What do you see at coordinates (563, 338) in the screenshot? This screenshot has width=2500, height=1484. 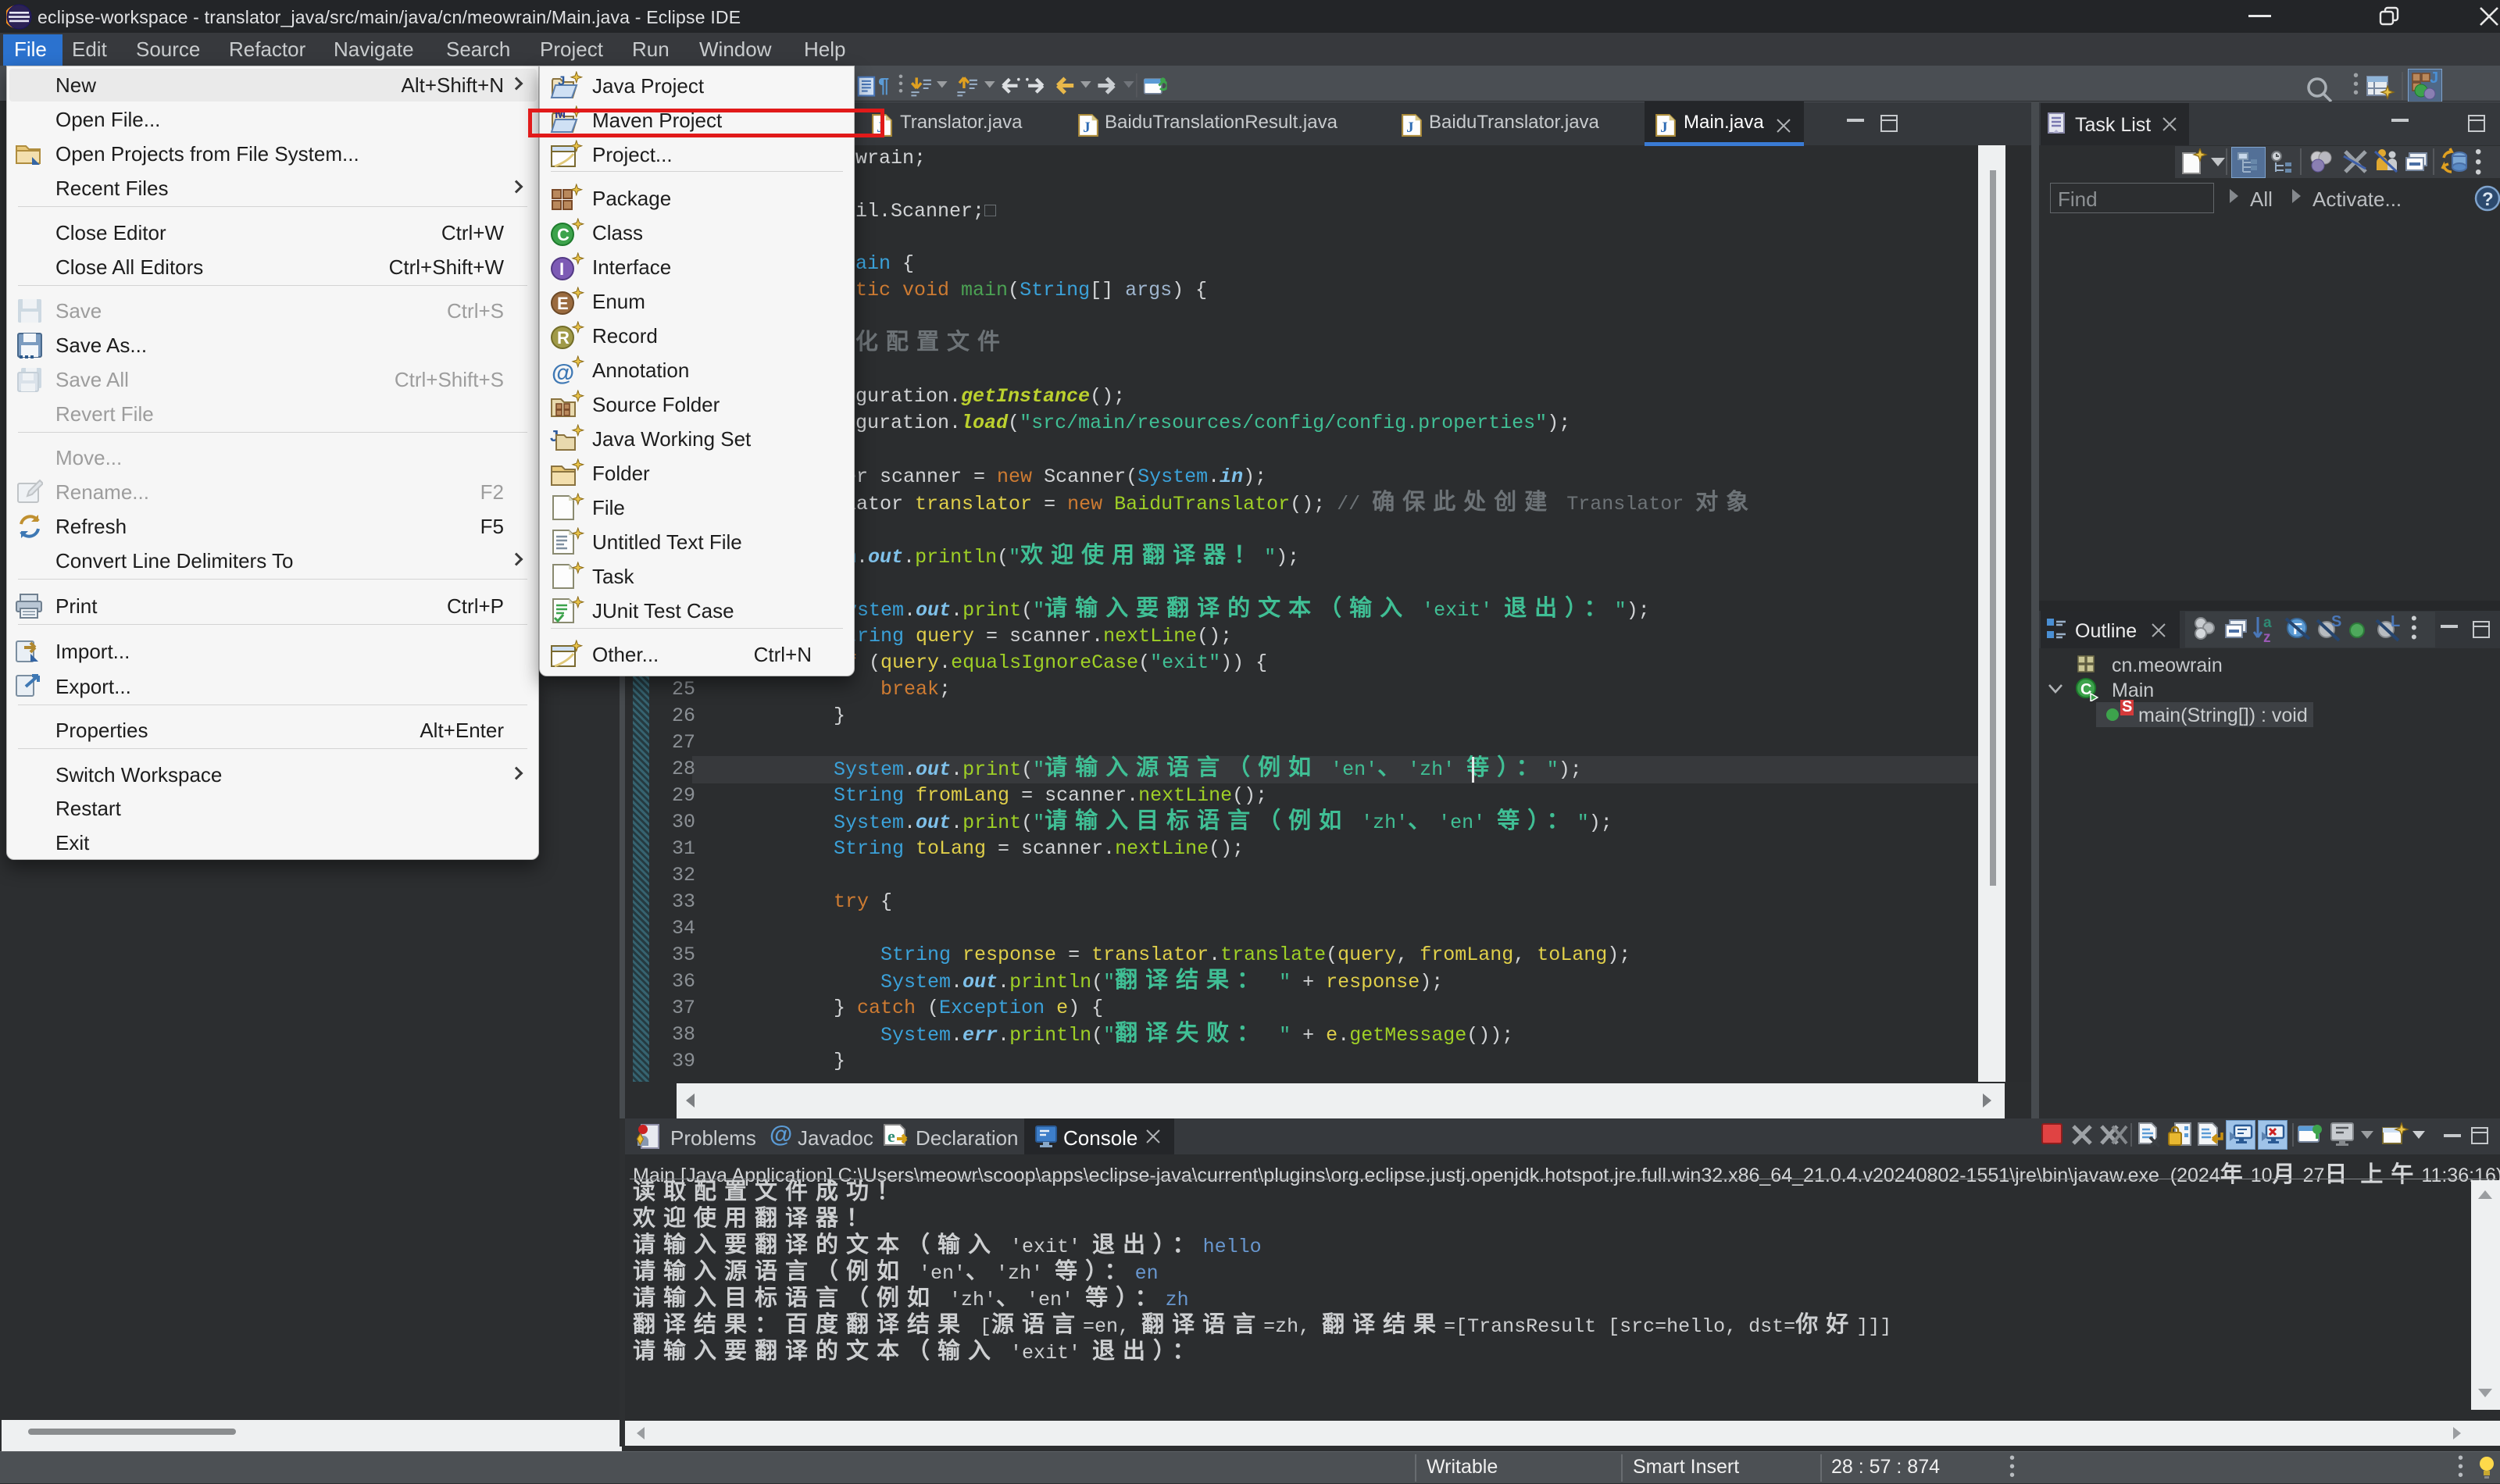 I see `svg-text: R` at bounding box center [563, 338].